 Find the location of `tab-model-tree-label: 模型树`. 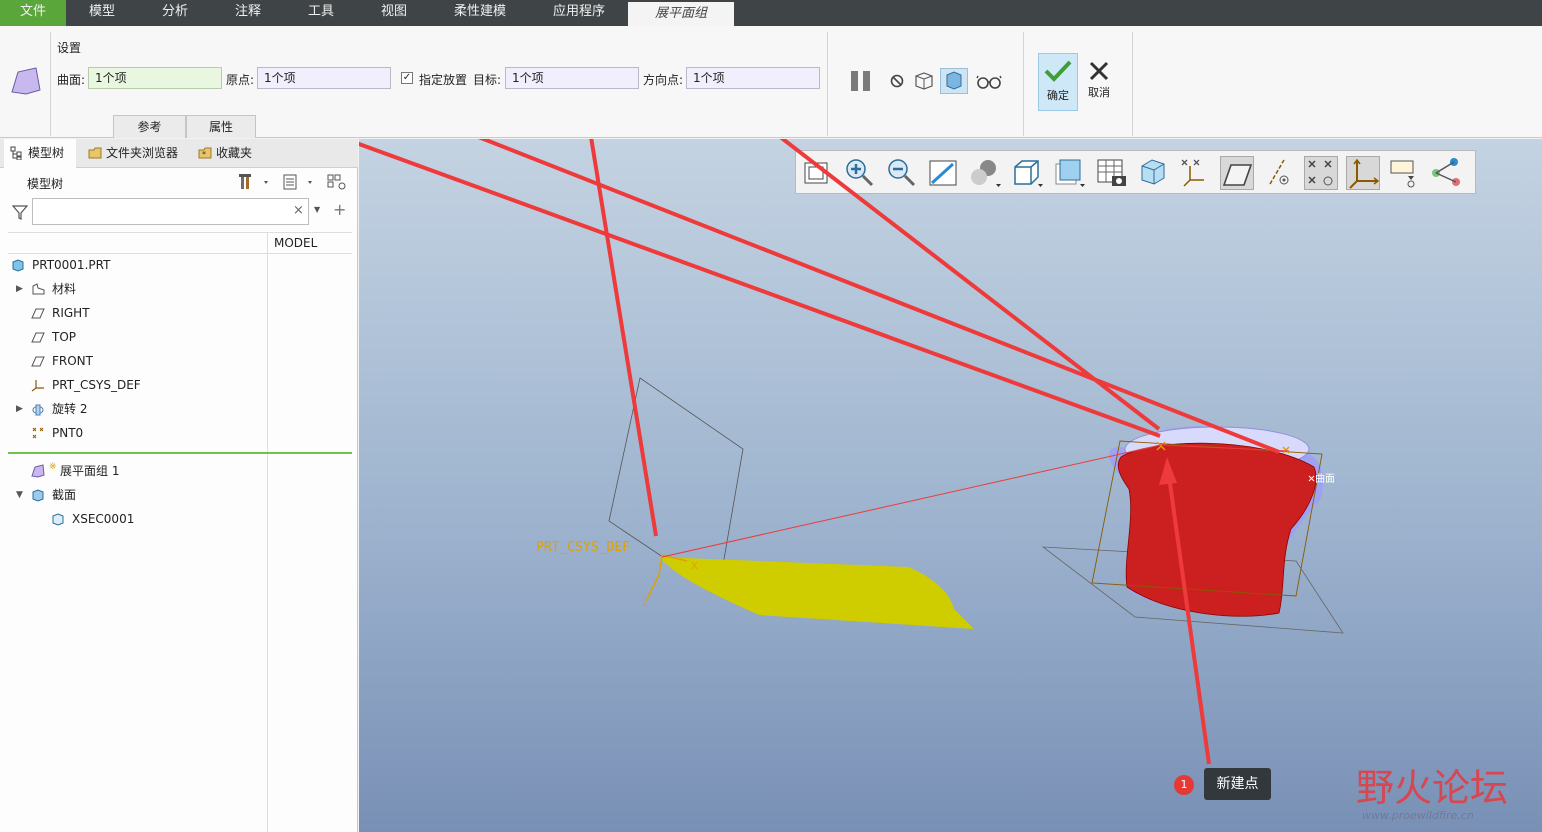

tab-model-tree-label: 模型树 is located at coordinates (46, 153).